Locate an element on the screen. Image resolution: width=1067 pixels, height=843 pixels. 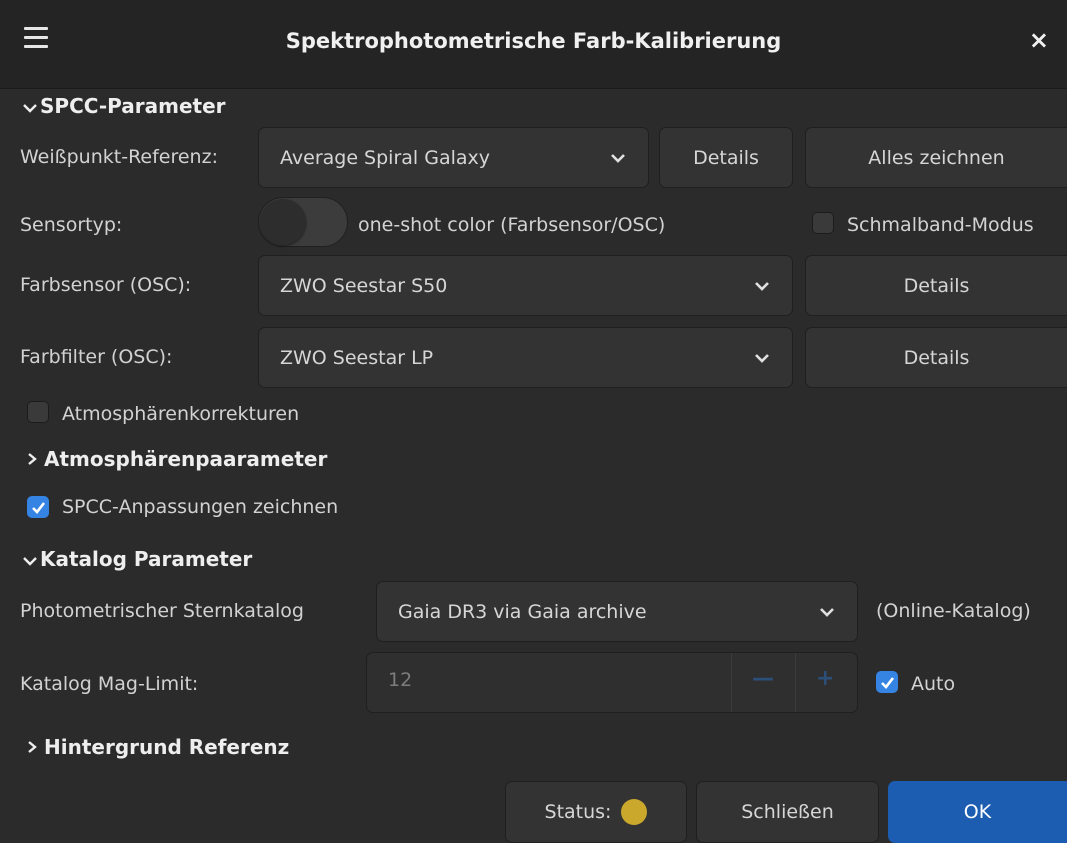
close-button: Schließen is located at coordinates (787, 812).